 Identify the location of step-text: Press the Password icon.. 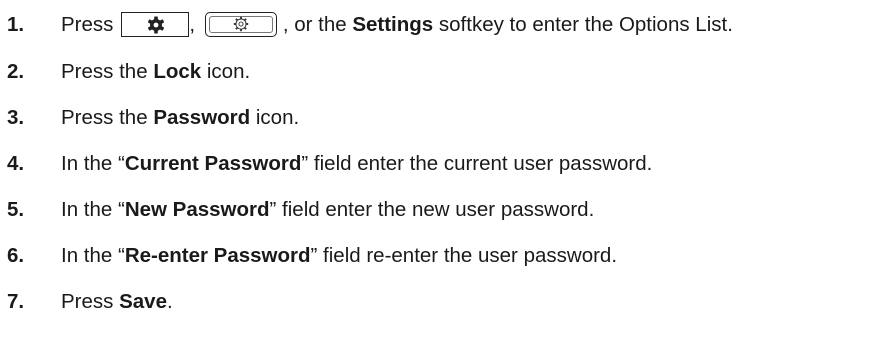
(180, 118).